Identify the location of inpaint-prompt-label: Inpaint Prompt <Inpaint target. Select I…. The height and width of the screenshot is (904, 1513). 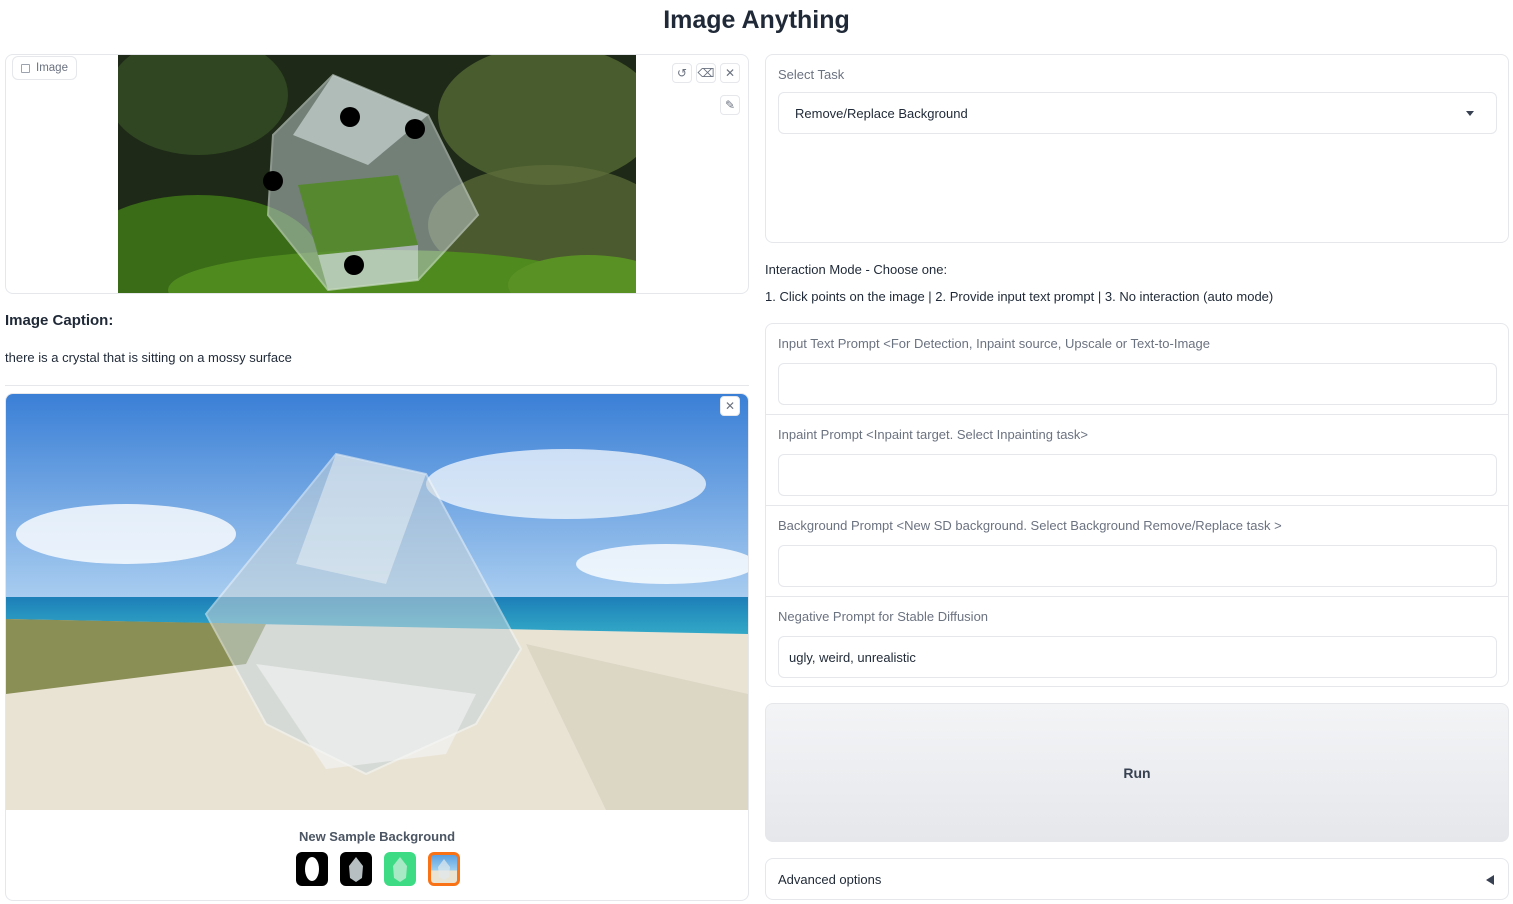
(933, 434).